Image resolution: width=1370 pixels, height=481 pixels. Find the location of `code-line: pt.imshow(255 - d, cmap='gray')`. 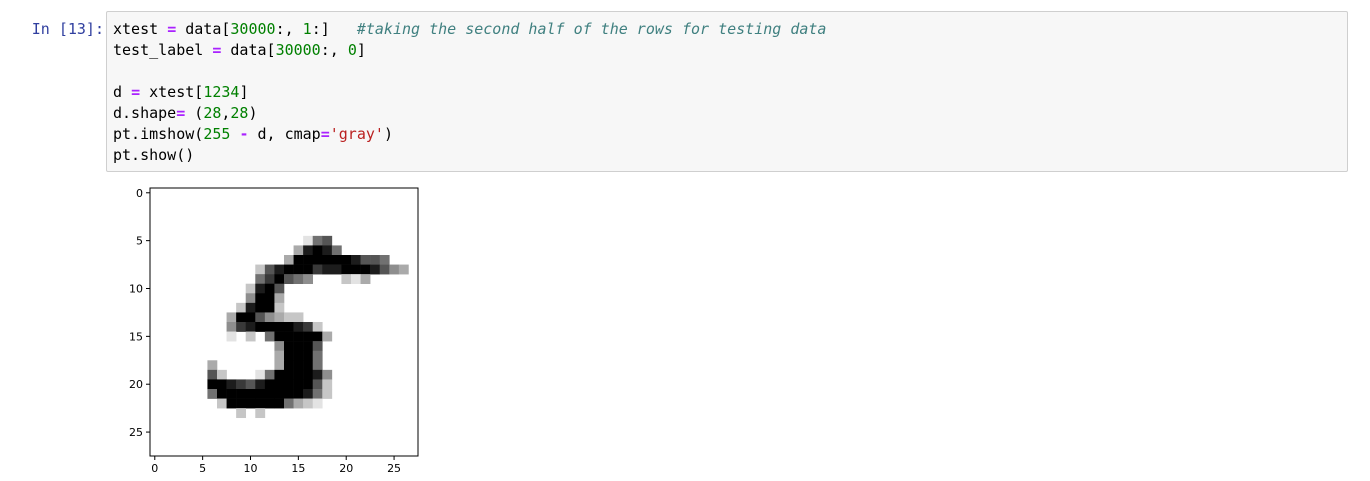

code-line: pt.imshow(255 - d, cmap='gray') is located at coordinates (469, 134).